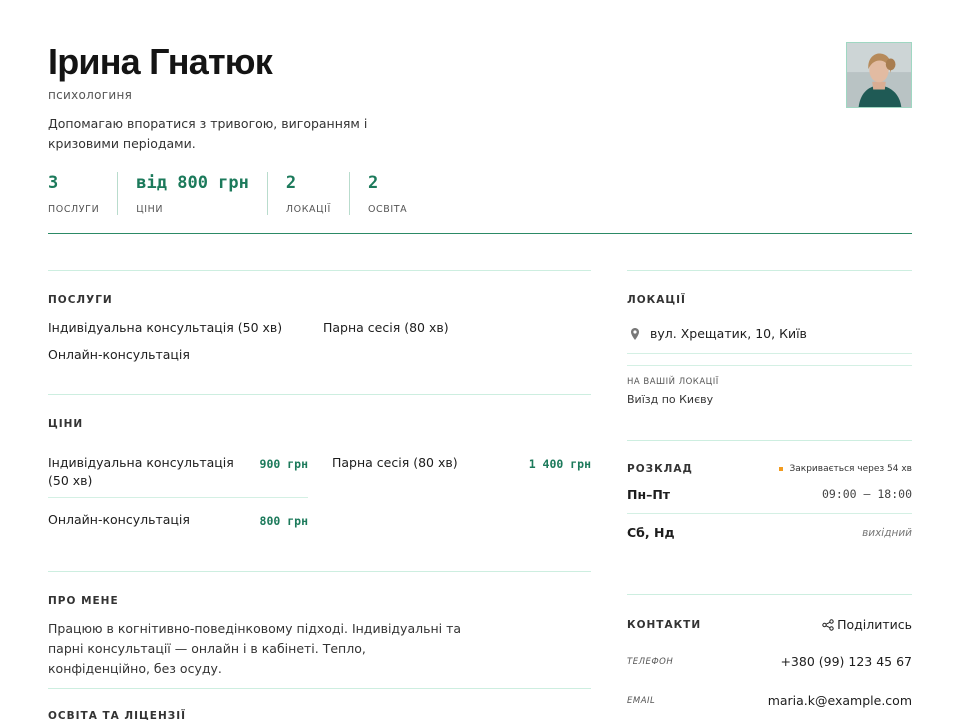 This screenshot has height=720, width=960. I want to click on section-title: ПОСЛУГИ, so click(80, 300).